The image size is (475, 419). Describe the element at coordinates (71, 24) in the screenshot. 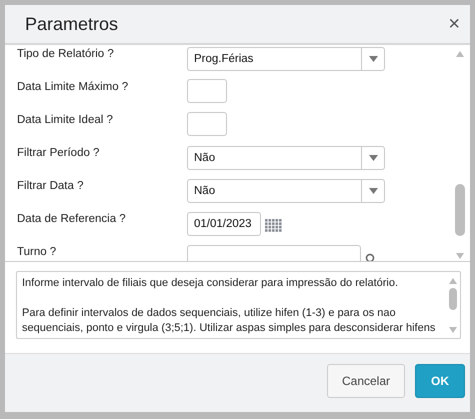

I see `window-title: Parametros` at that location.